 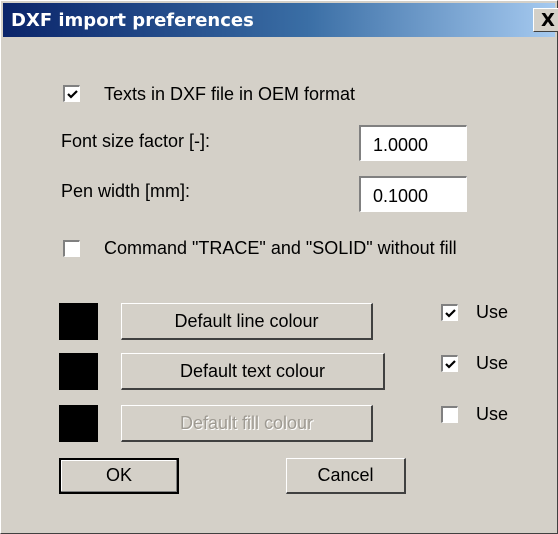 What do you see at coordinates (78, 321) in the screenshot?
I see `line-colour-swatch` at bounding box center [78, 321].